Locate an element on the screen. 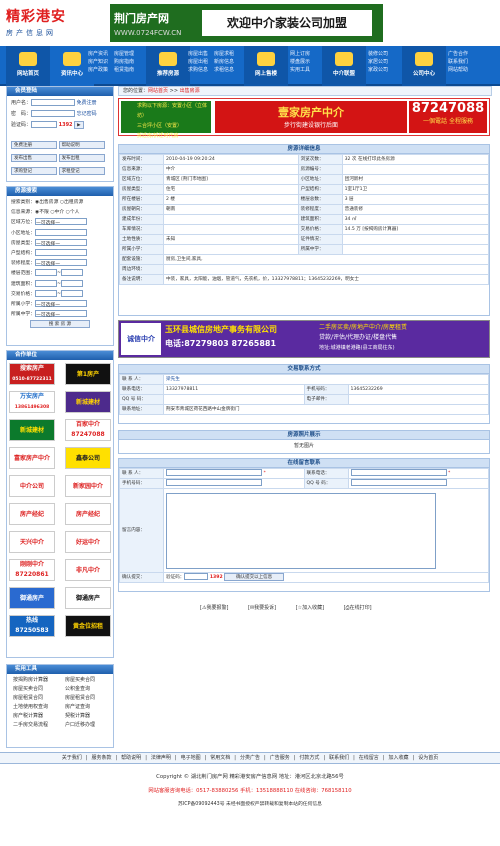 This screenshot has height=846, width=500. msg-content-textarea is located at coordinates (301, 530).